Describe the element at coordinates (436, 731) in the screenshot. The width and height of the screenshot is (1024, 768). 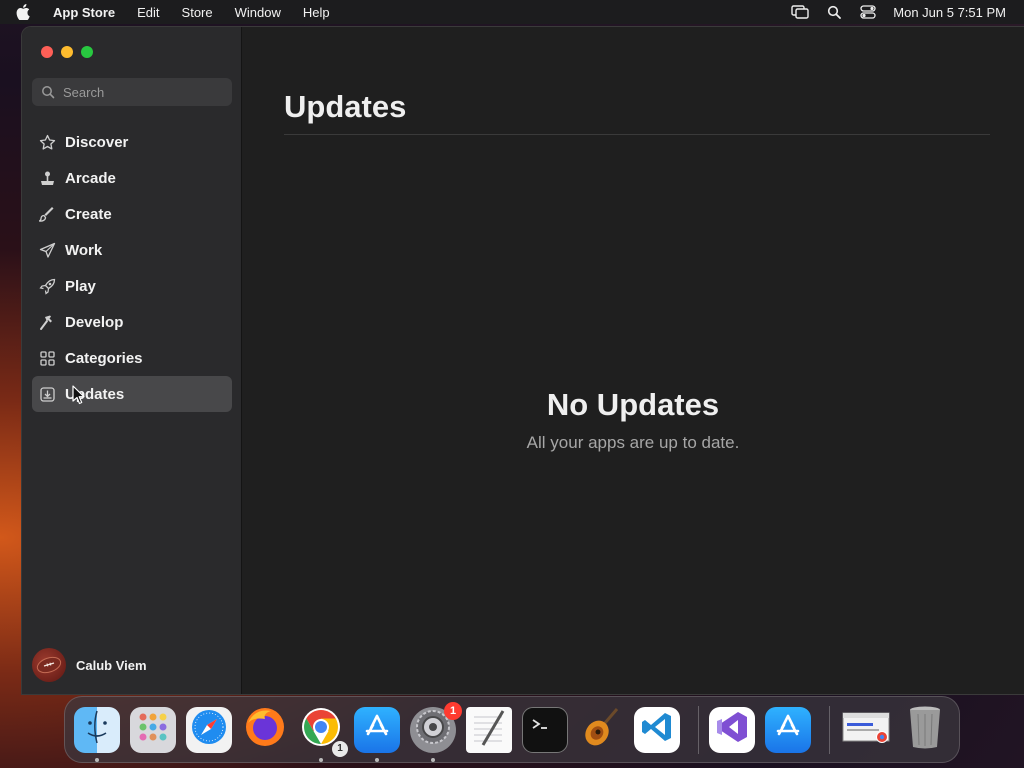
I see `dock-system-settings: 1` at that location.